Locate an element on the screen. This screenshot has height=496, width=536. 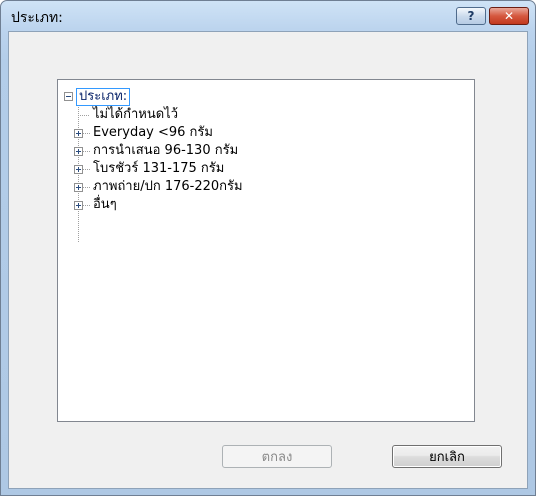
tree-item-label: ภาพถ่าย/ปก 176-220กรัม is located at coordinates (168, 186).